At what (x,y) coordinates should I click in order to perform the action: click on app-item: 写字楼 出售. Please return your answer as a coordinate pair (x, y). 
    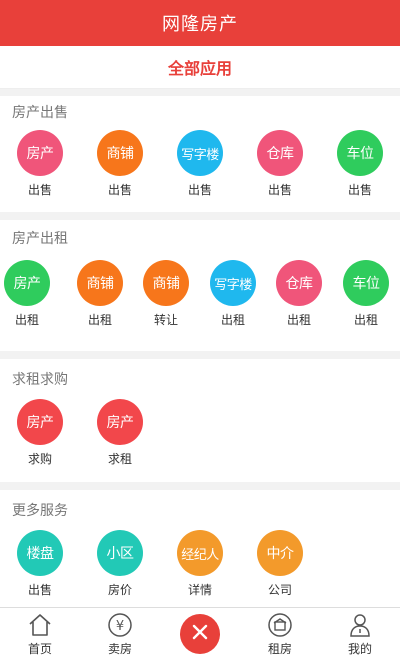
    Looking at the image, I should click on (200, 164).